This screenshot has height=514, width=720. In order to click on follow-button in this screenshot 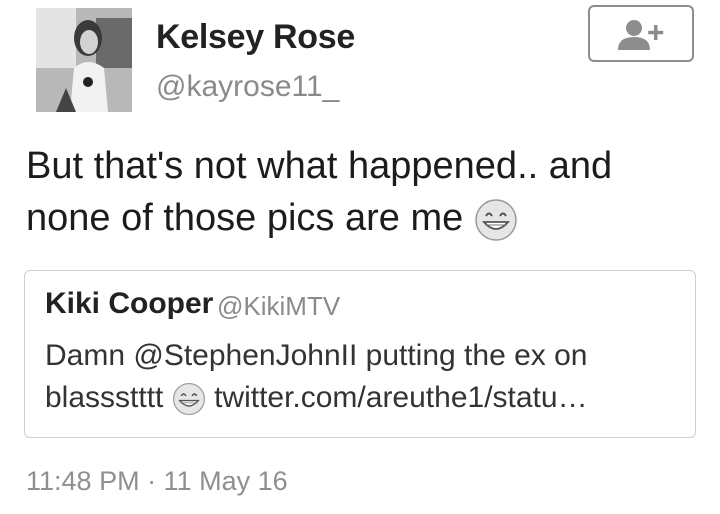, I will do `click(641, 33)`.